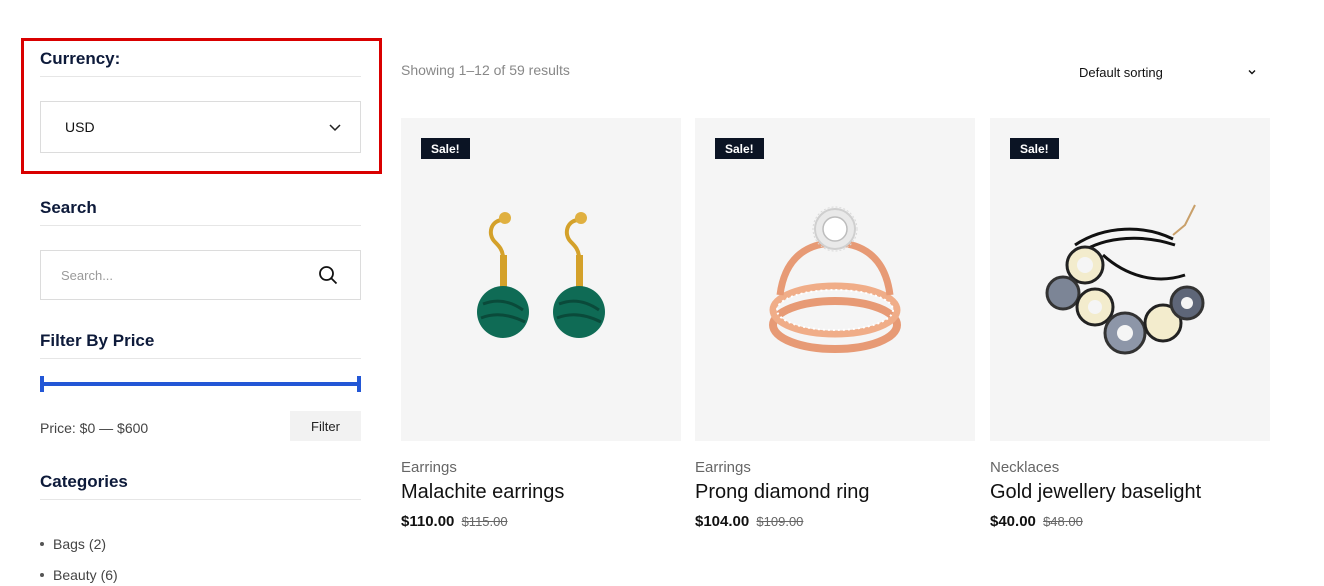 Image resolution: width=1324 pixels, height=586 pixels. I want to click on product-old-price: $115.00, so click(484, 521).